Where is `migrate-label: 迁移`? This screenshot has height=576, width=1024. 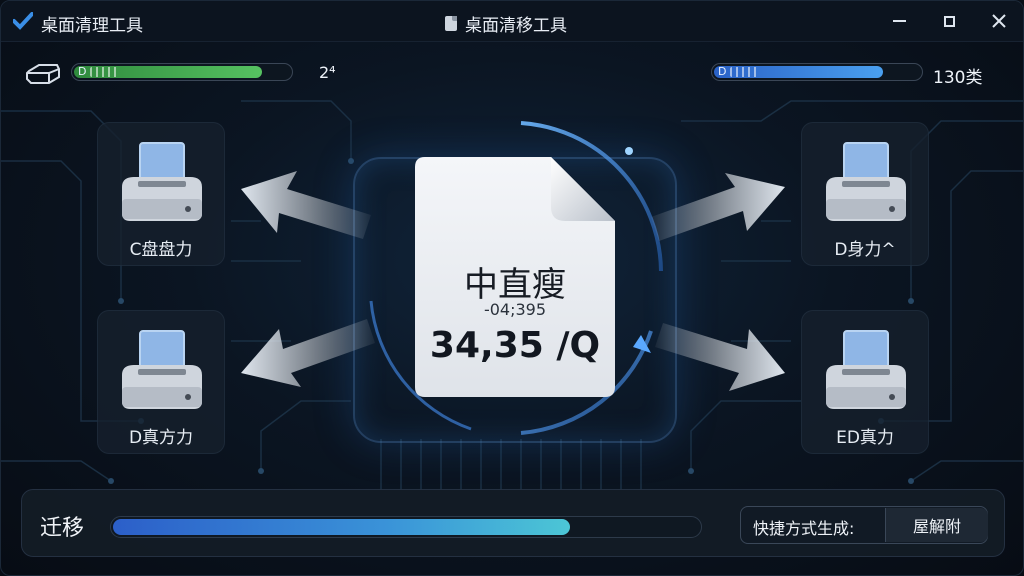 migrate-label: 迁移 is located at coordinates (62, 528).